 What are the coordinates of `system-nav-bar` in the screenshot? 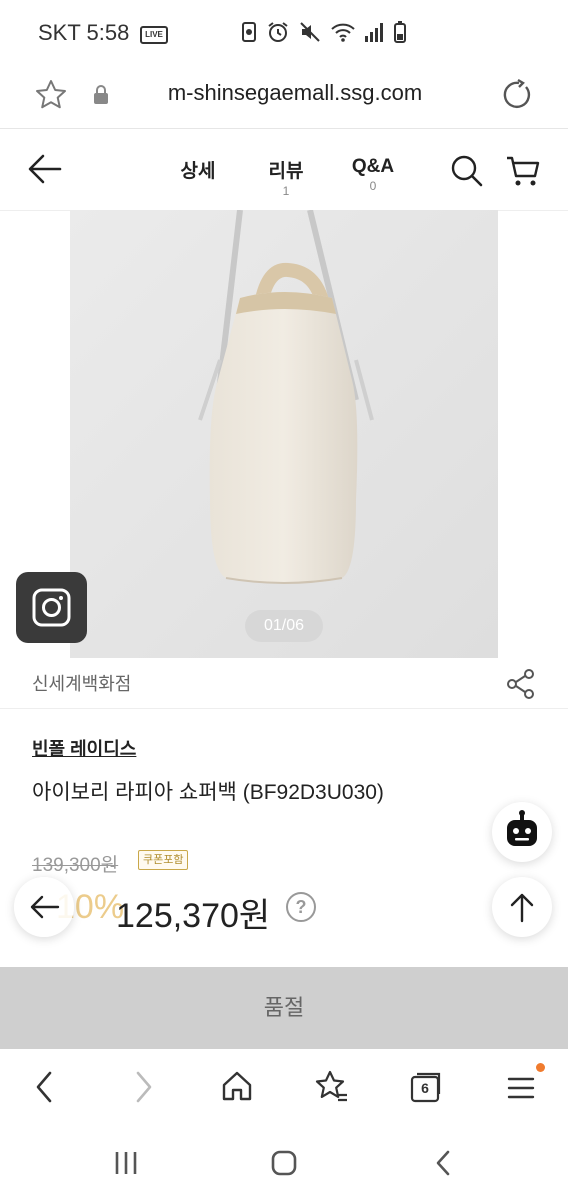 It's located at (284, 1163).